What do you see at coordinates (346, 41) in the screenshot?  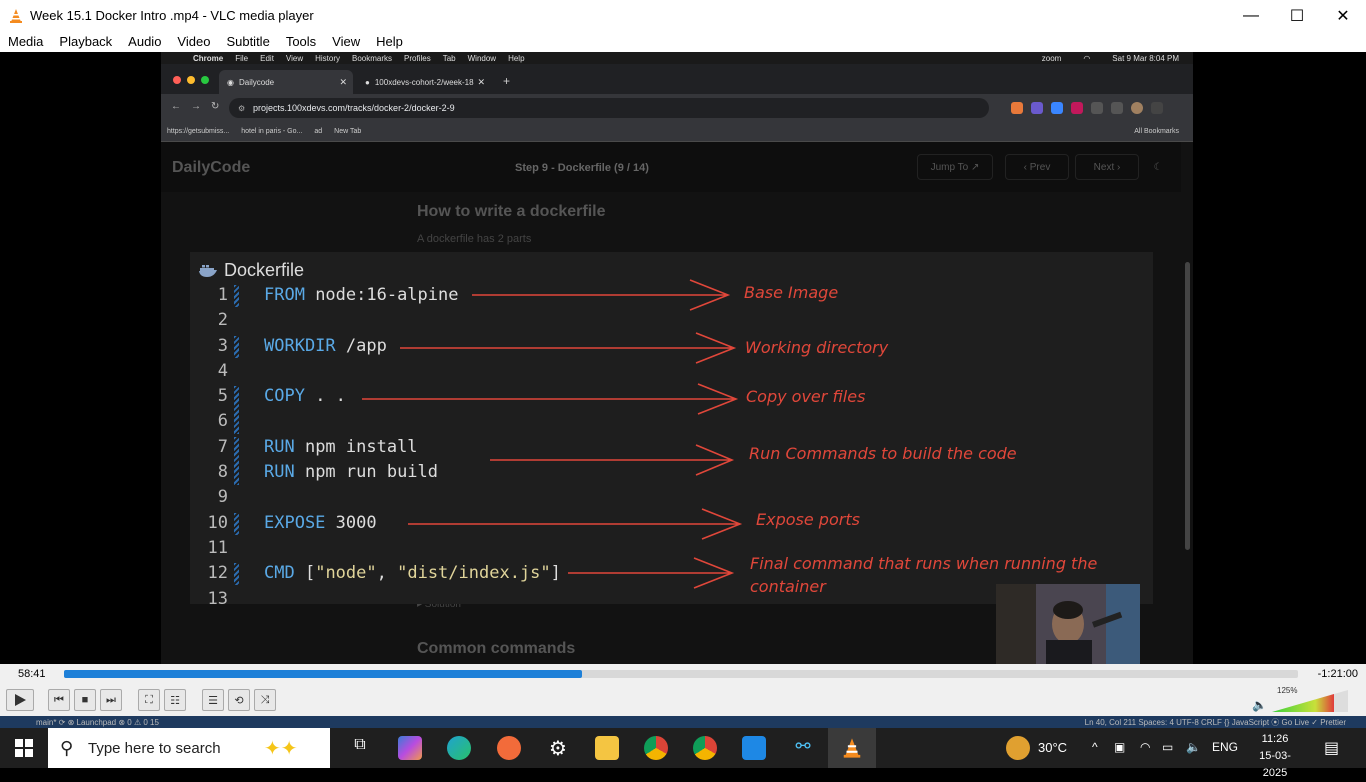 I see `menu-view: View` at bounding box center [346, 41].